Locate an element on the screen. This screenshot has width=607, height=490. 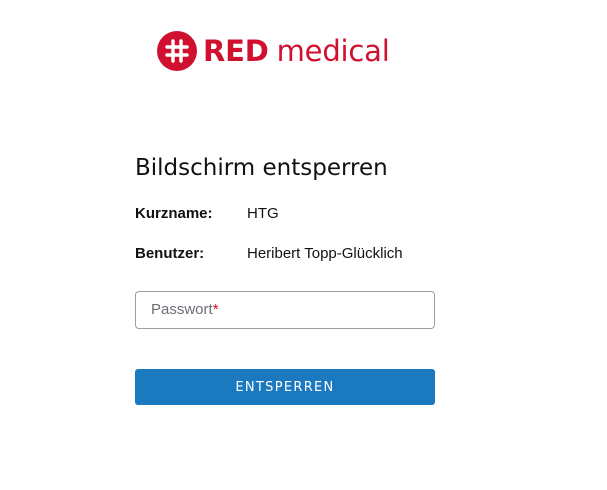
logo-brand: RED is located at coordinates (236, 51).